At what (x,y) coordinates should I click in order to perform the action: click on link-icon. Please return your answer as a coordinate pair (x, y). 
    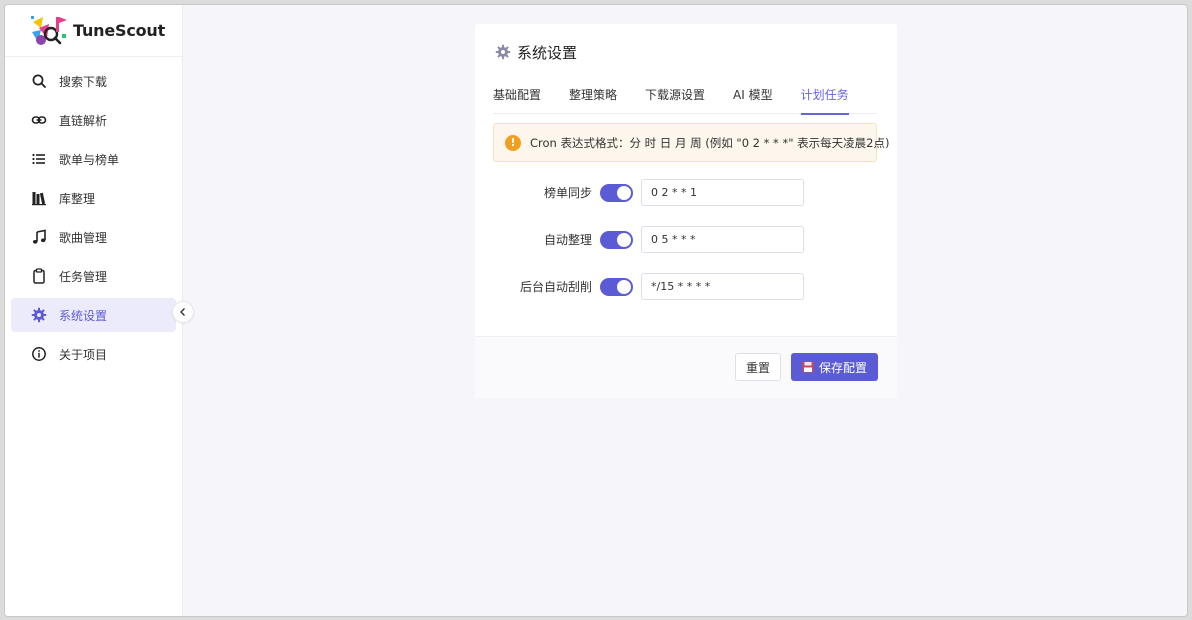
    Looking at the image, I should click on (39, 120).